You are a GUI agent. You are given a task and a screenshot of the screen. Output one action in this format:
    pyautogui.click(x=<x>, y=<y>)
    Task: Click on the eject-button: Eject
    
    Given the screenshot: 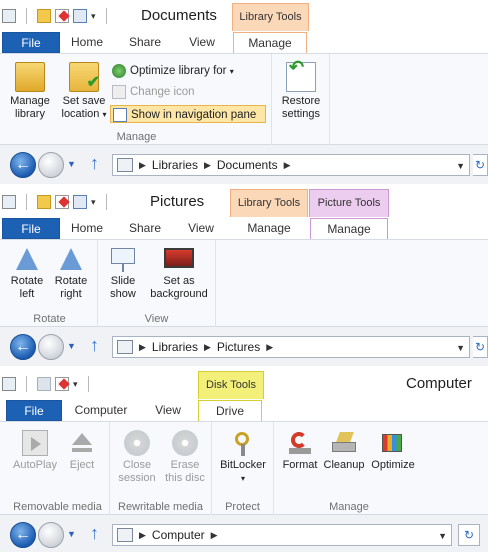 What is the action you would take?
    pyautogui.click(x=82, y=451)
    